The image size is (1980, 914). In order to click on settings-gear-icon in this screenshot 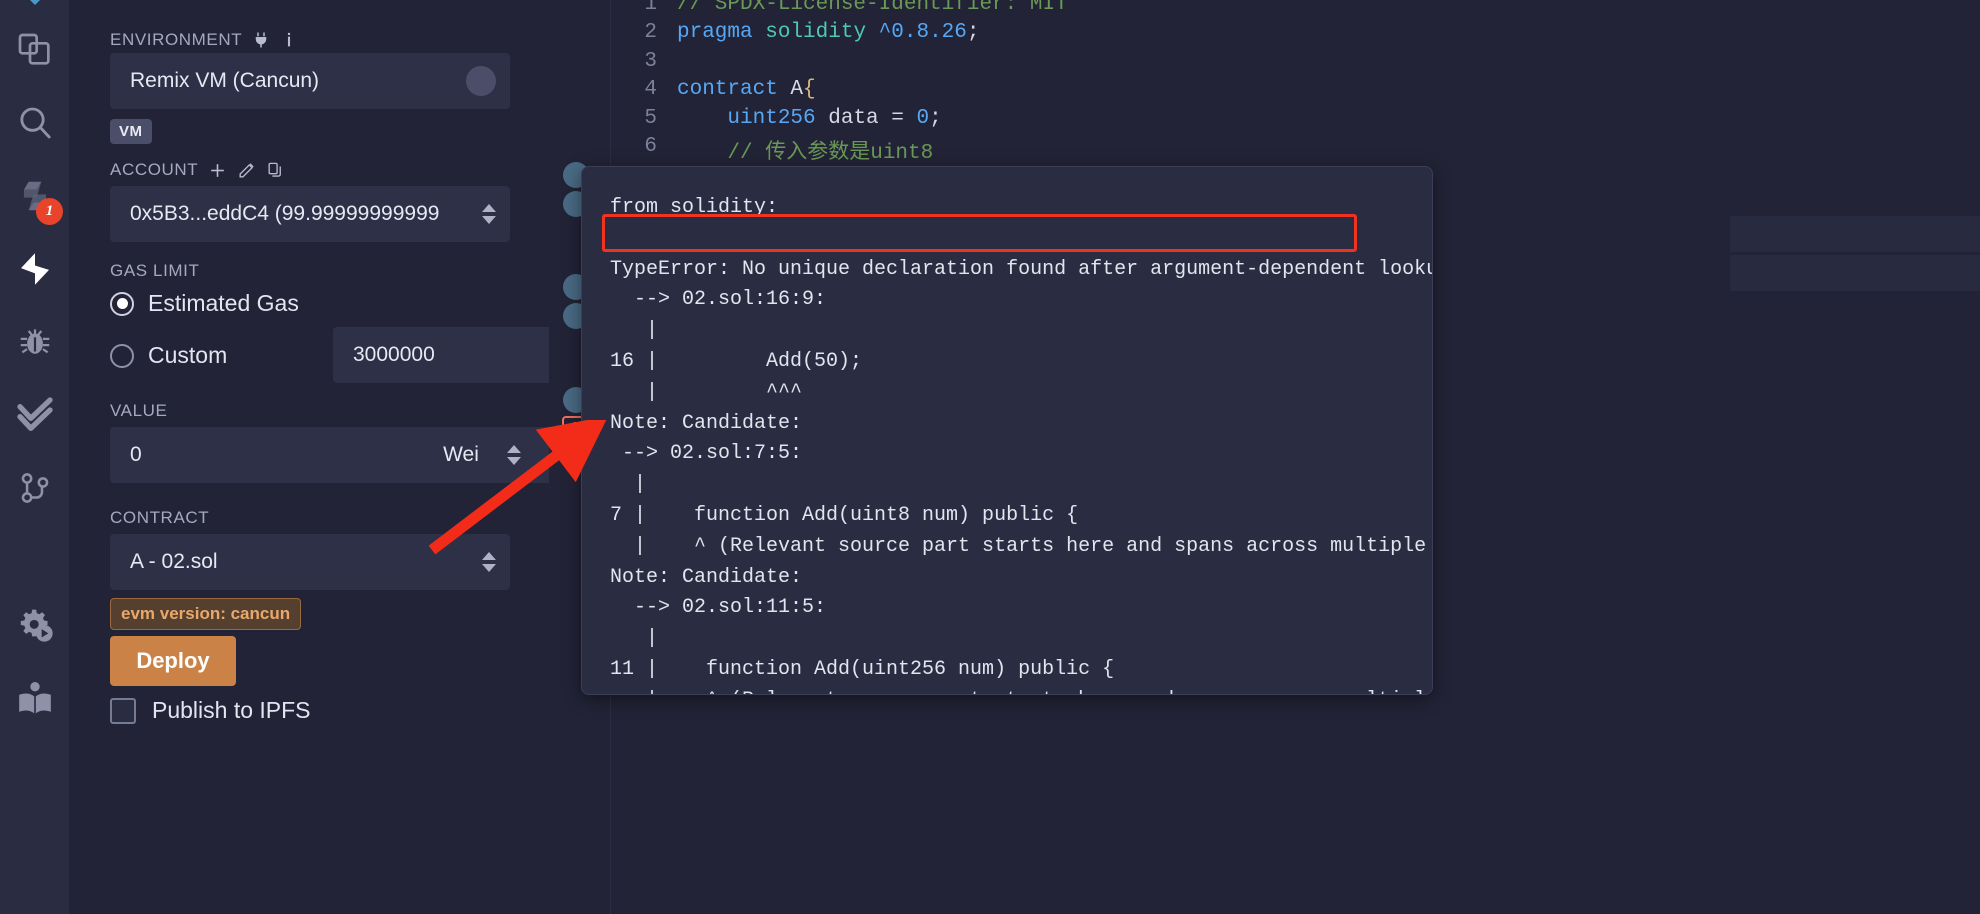, I will do `click(35, 626)`.